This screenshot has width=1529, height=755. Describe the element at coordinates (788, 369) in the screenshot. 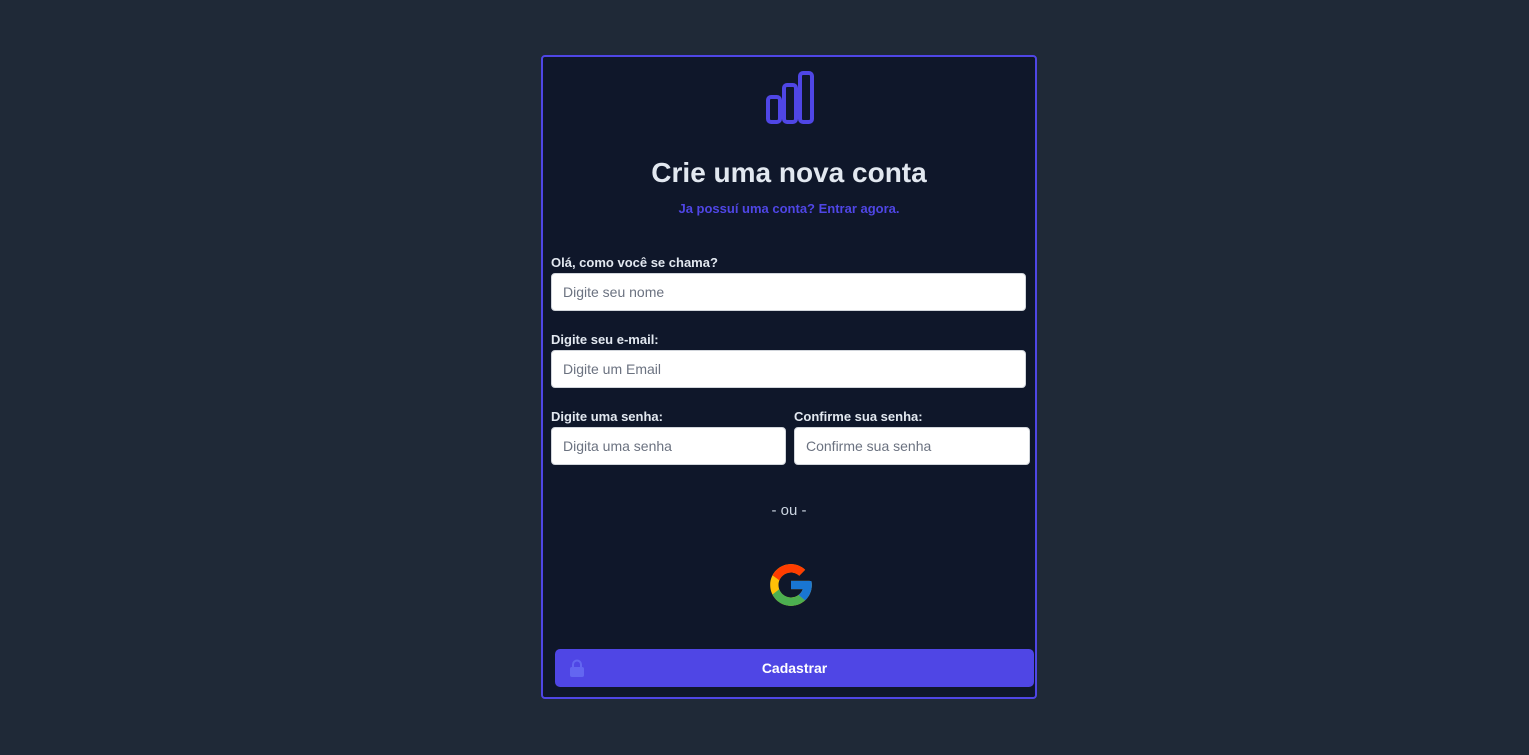

I see `email-input` at that location.